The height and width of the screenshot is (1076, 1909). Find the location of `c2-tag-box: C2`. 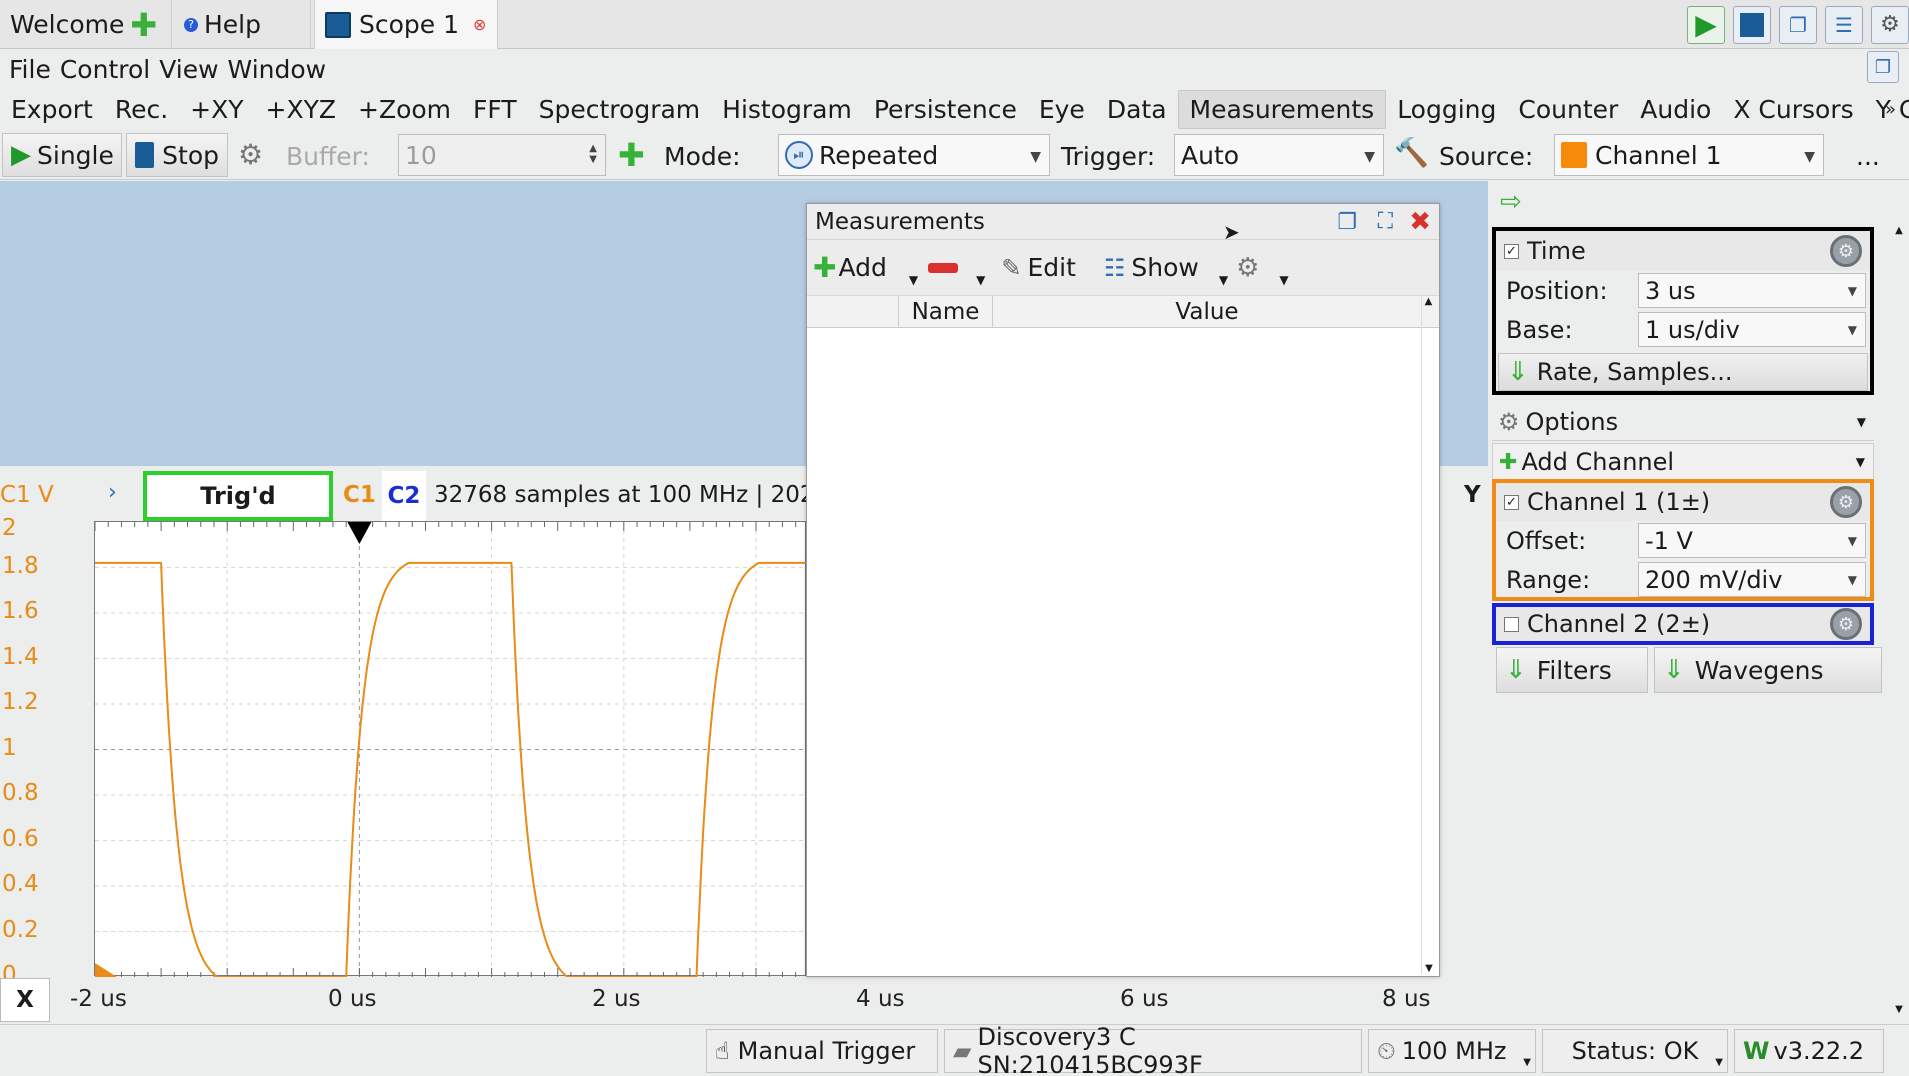

c2-tag-box: C2 is located at coordinates (404, 496).